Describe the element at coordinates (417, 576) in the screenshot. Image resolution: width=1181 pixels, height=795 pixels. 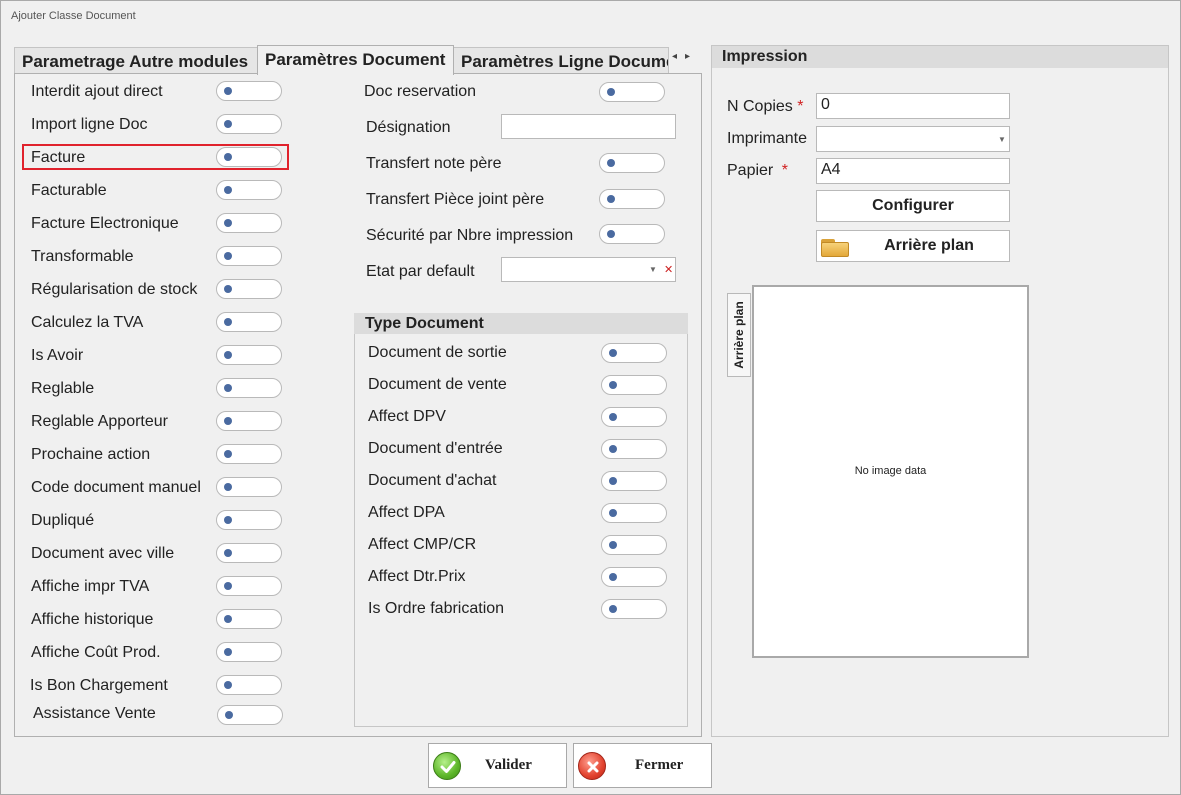
I see `type-document-label: Affect Dtr.Prix` at that location.